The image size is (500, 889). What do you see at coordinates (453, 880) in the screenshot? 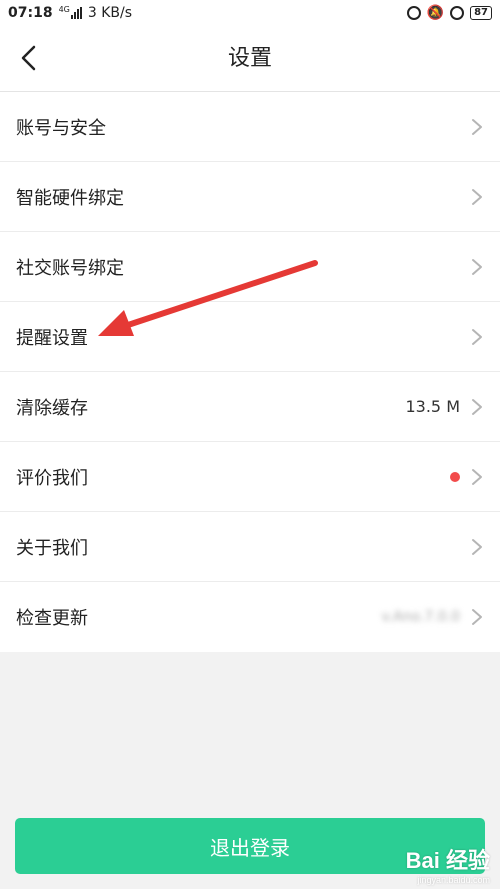
I see `watermark-url: jingyan.baidu.com` at bounding box center [453, 880].